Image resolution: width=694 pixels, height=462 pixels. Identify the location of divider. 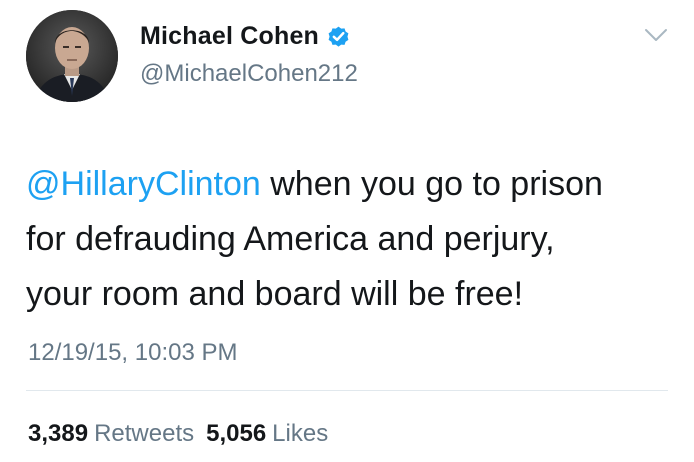
(347, 390).